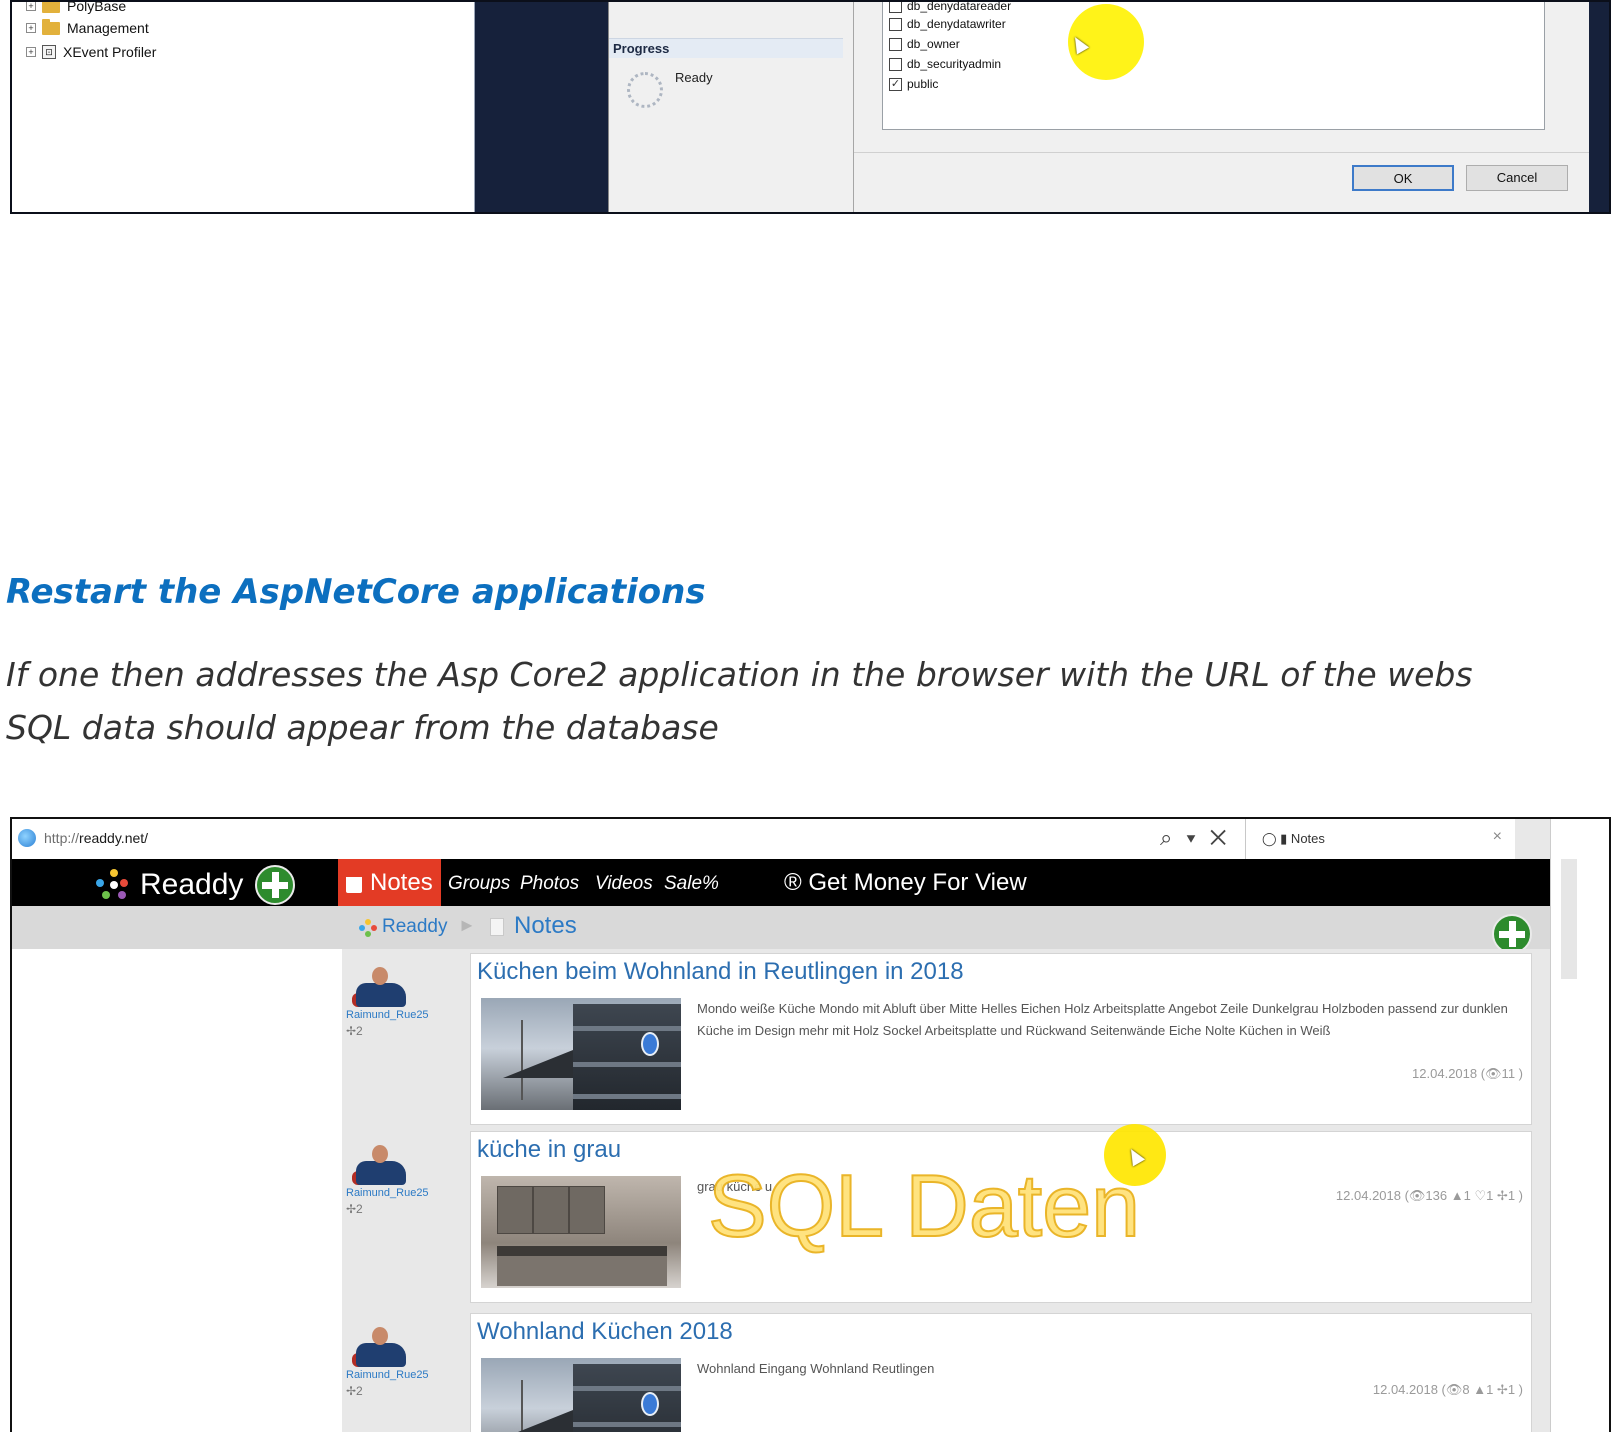 The height and width of the screenshot is (1432, 1611). Describe the element at coordinates (1293, 838) in the screenshot. I see `tab-label: ◯ ▮ Notes` at that location.